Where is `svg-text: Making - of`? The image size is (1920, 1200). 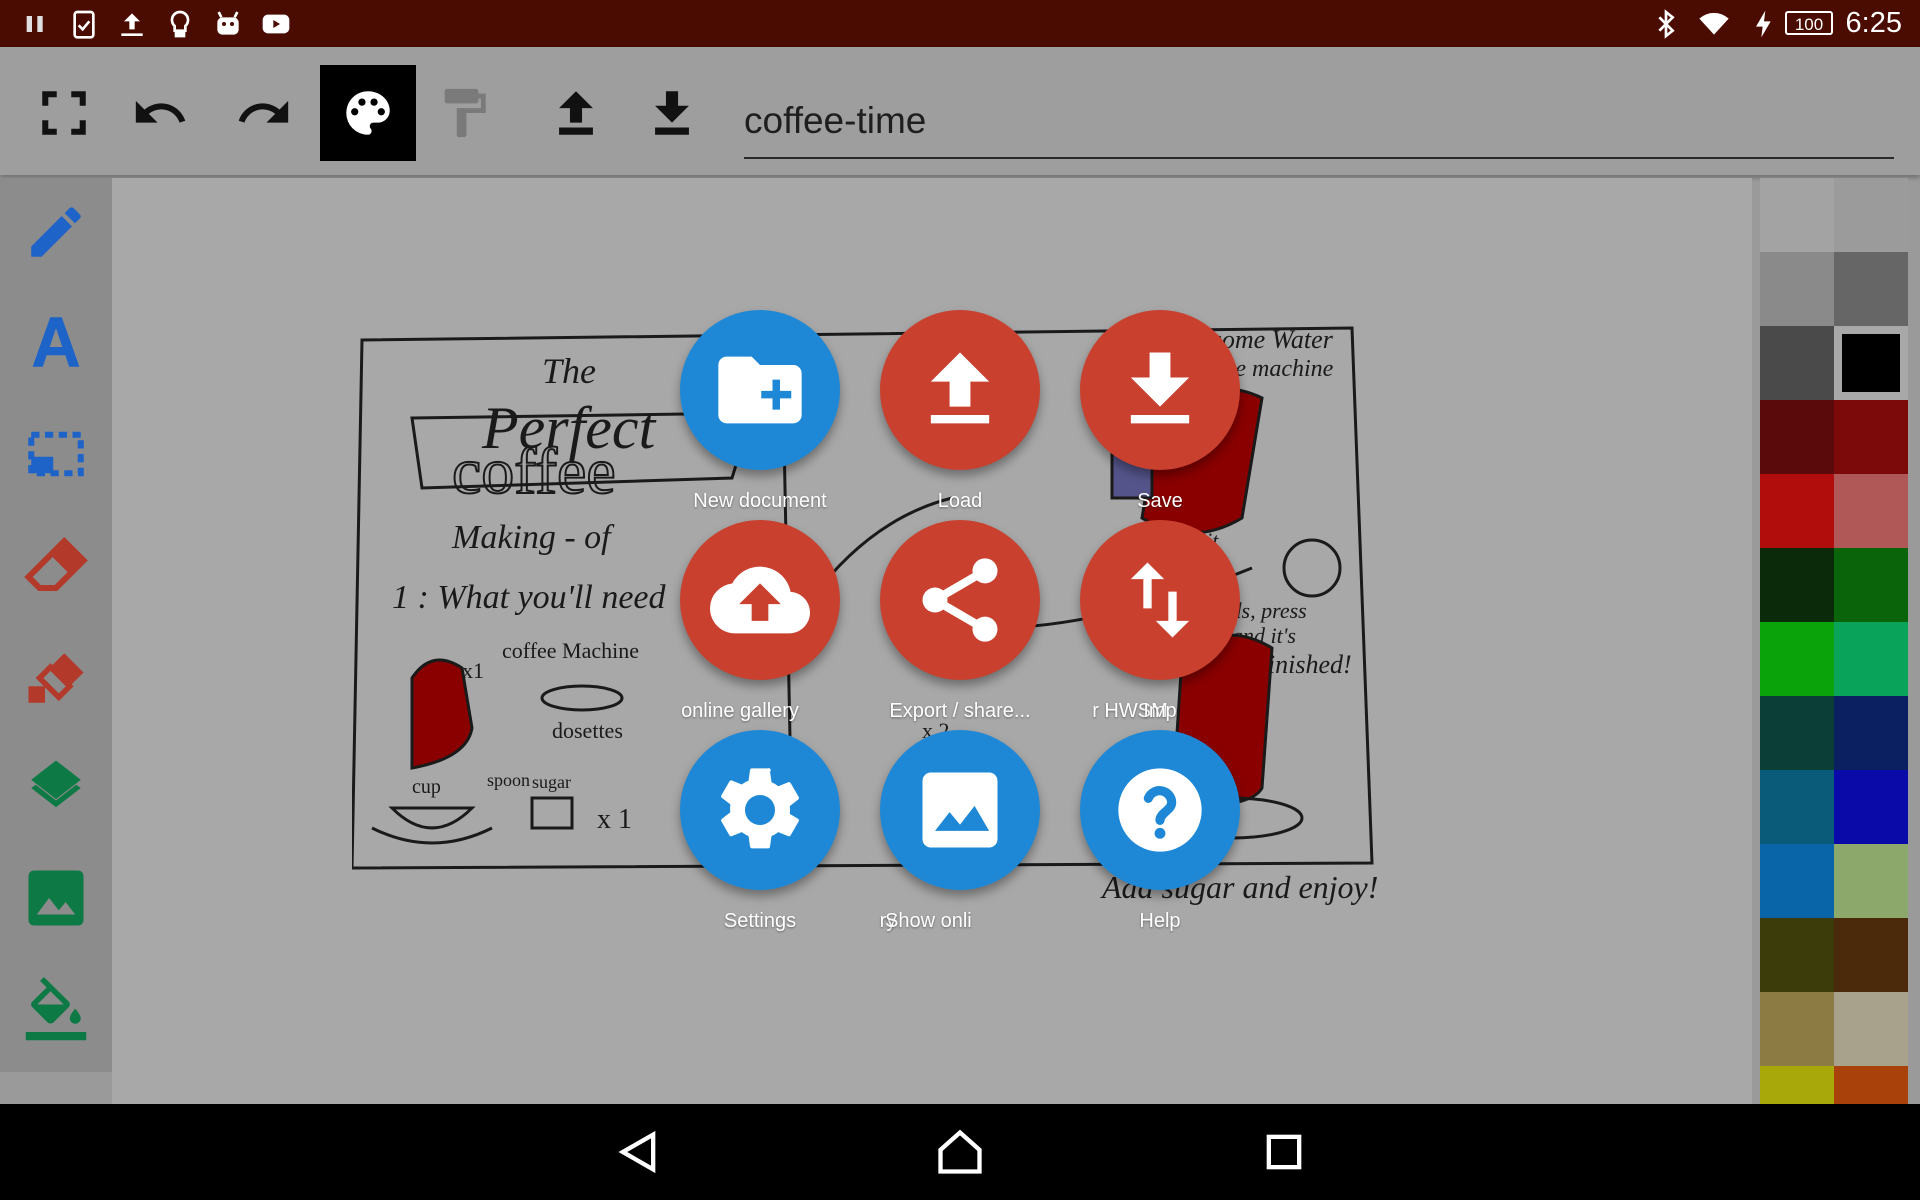 svg-text: Making - of is located at coordinates (533, 537).